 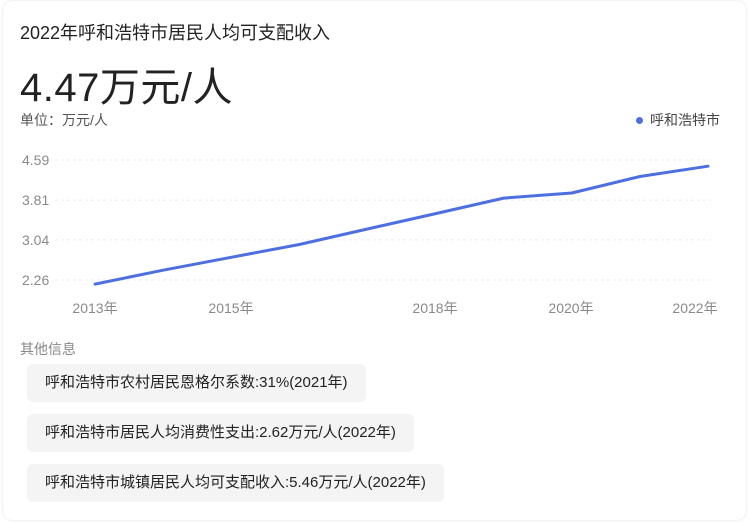 What do you see at coordinates (35, 200) in the screenshot?
I see `y-tick-label: 3.81` at bounding box center [35, 200].